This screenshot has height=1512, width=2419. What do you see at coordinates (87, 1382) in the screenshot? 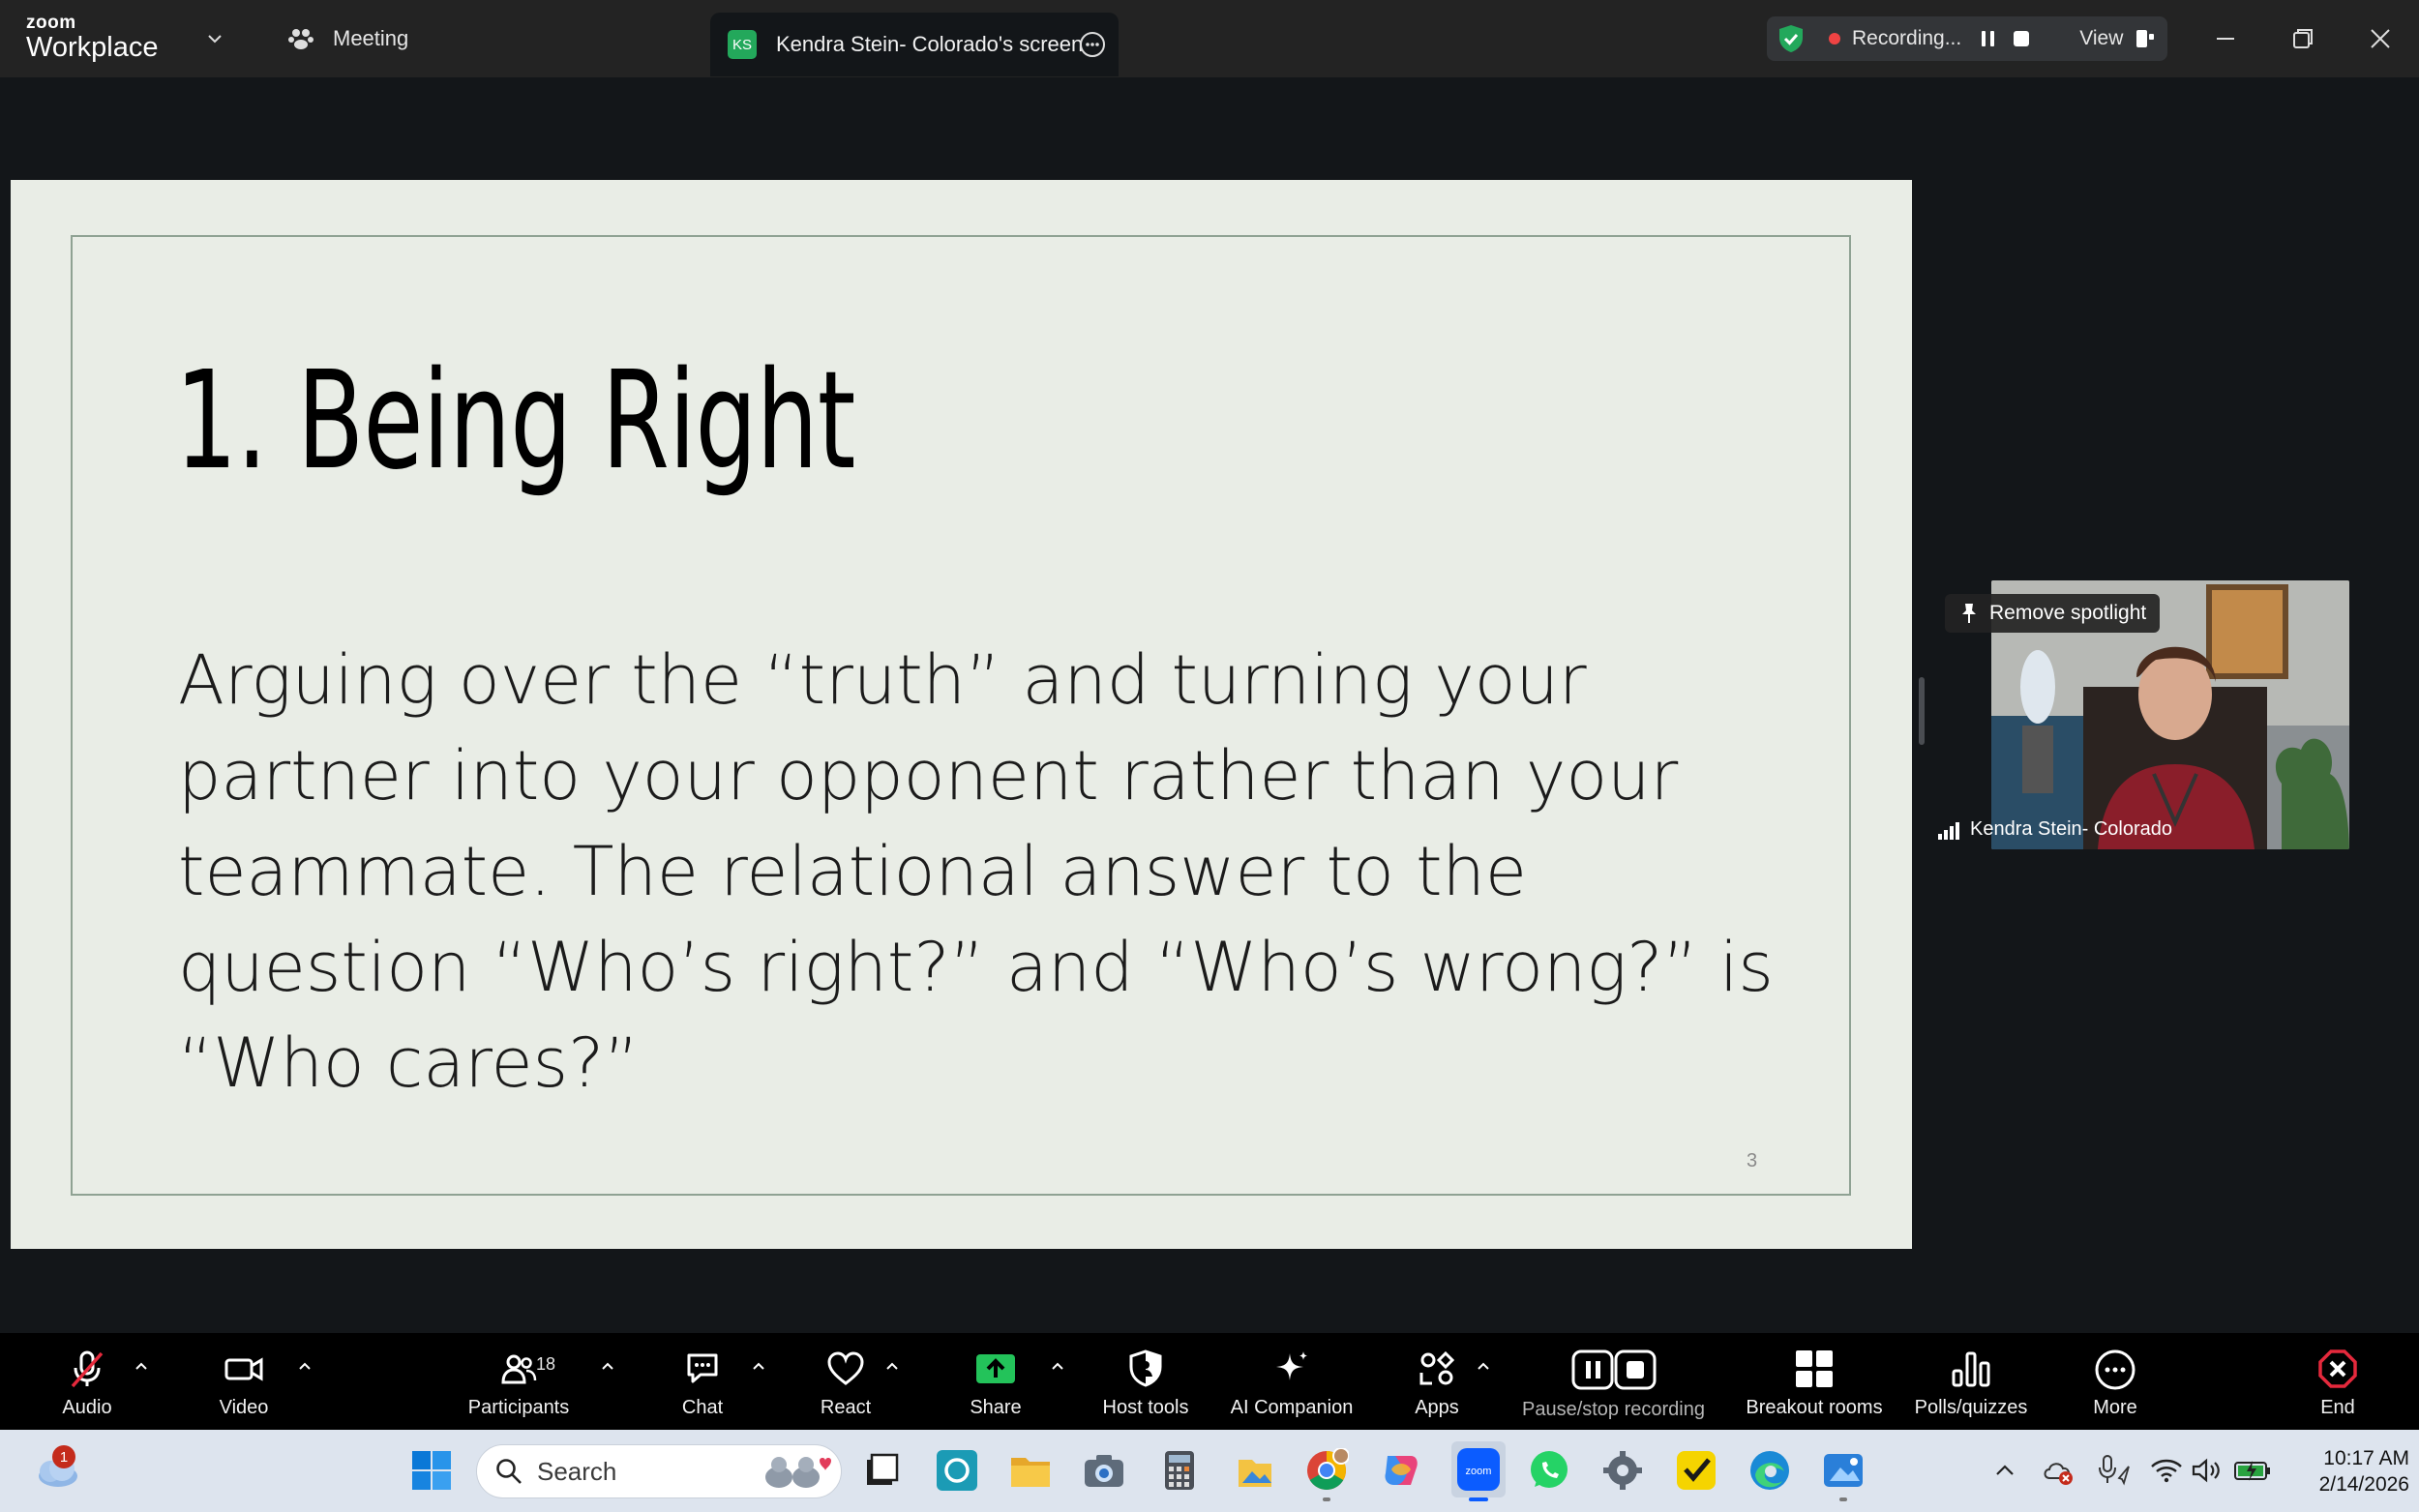
I see `audio-button: Audio` at bounding box center [87, 1382].